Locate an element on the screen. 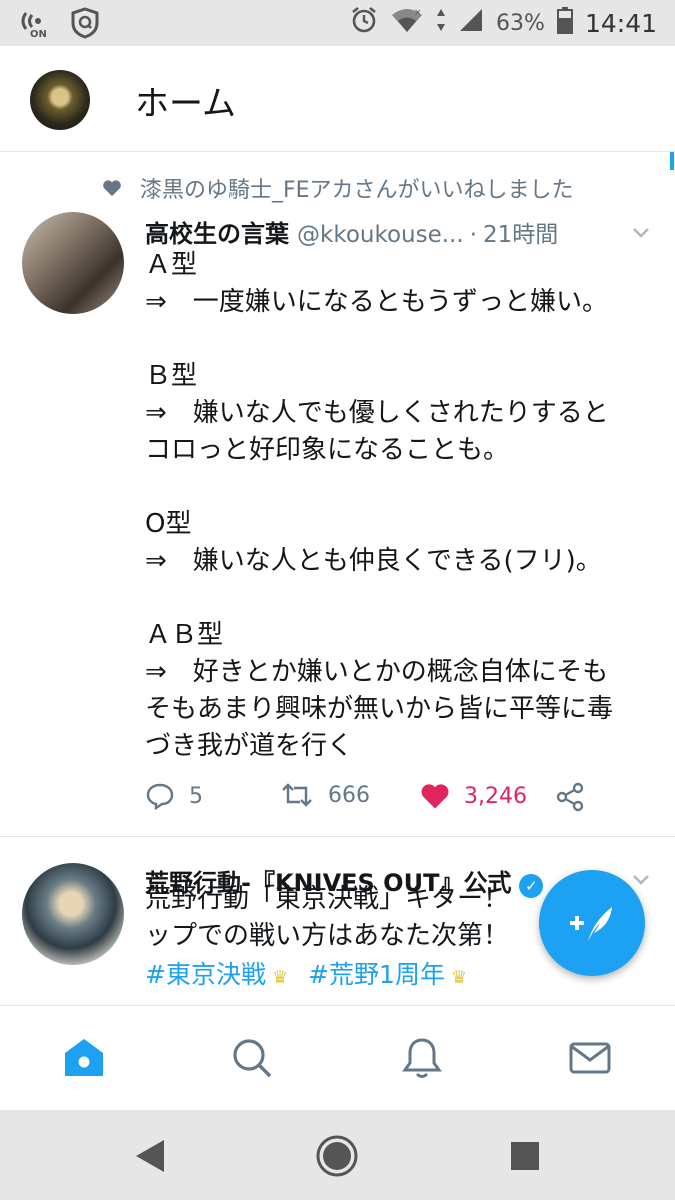  search-icon is located at coordinates (252, 1058).